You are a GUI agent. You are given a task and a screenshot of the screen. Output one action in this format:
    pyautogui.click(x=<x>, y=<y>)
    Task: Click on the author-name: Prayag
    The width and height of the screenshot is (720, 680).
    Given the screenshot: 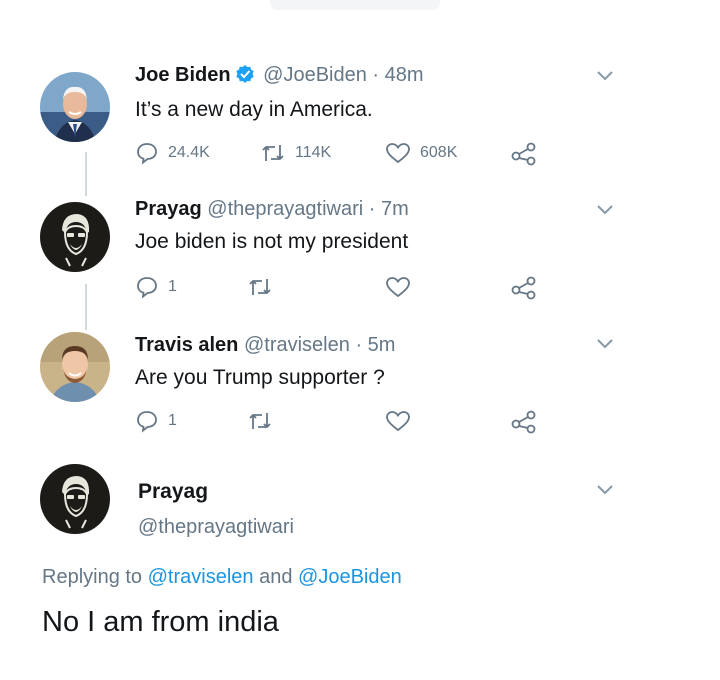 What is the action you would take?
    pyautogui.click(x=168, y=209)
    